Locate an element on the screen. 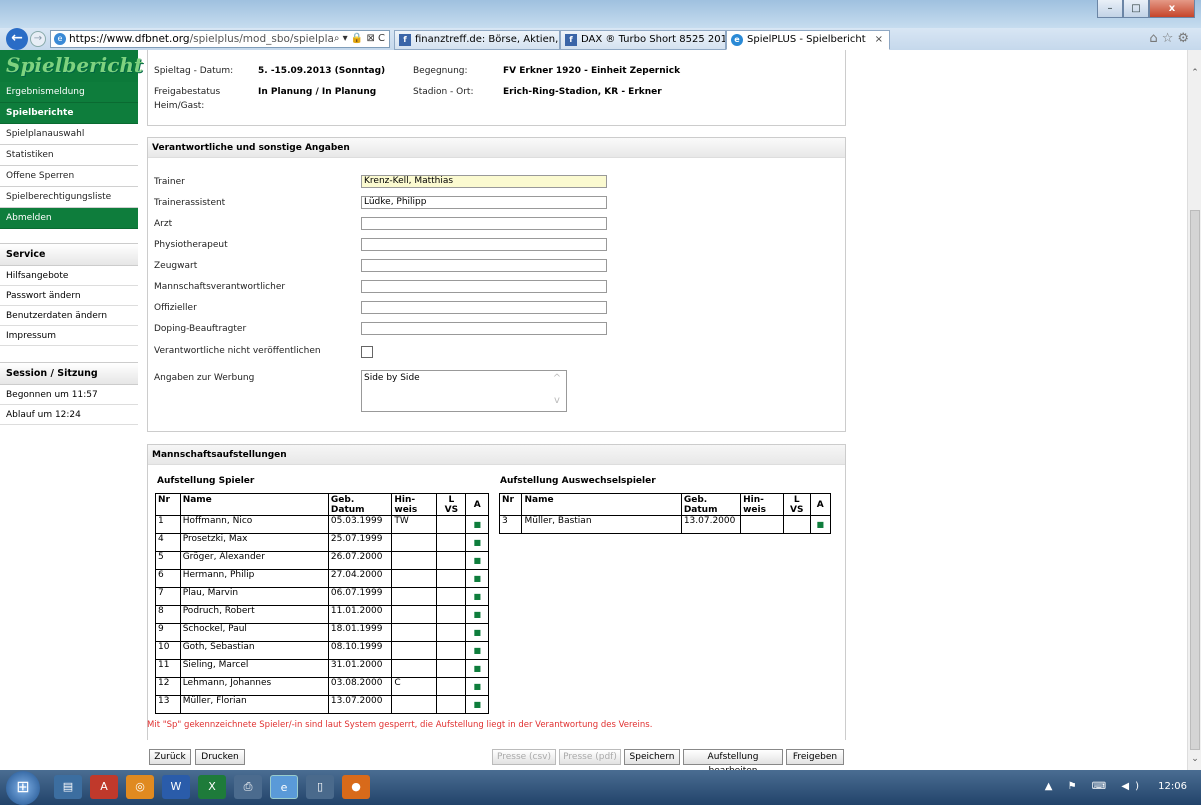 The height and width of the screenshot is (805, 1201). window-controls: – □ x is located at coordinates (1146, 9).